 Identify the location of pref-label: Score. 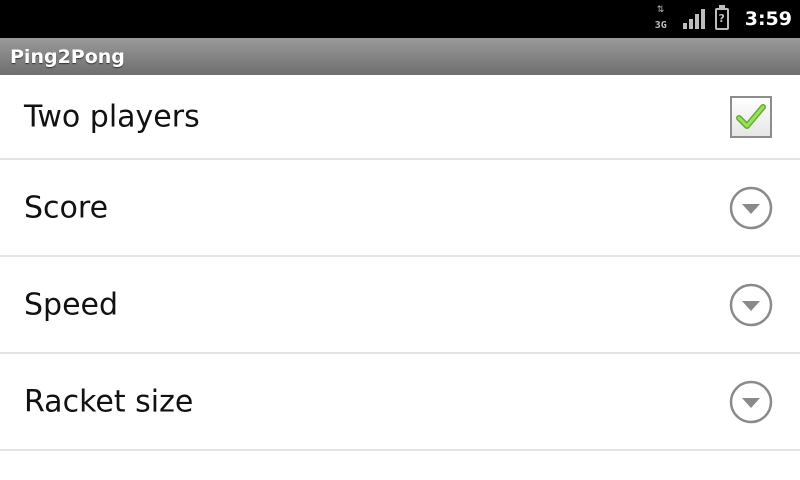
(66, 207).